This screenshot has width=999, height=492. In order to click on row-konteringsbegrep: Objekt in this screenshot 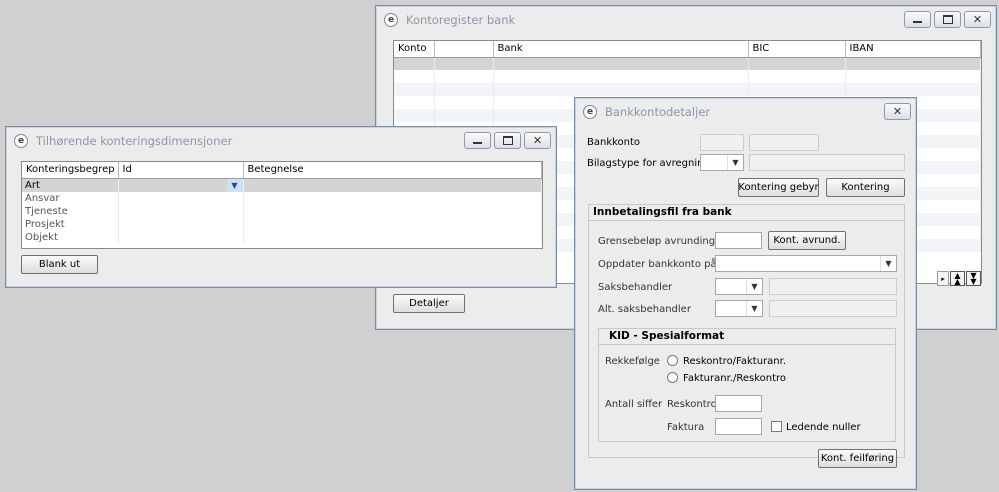, I will do `click(70, 237)`.